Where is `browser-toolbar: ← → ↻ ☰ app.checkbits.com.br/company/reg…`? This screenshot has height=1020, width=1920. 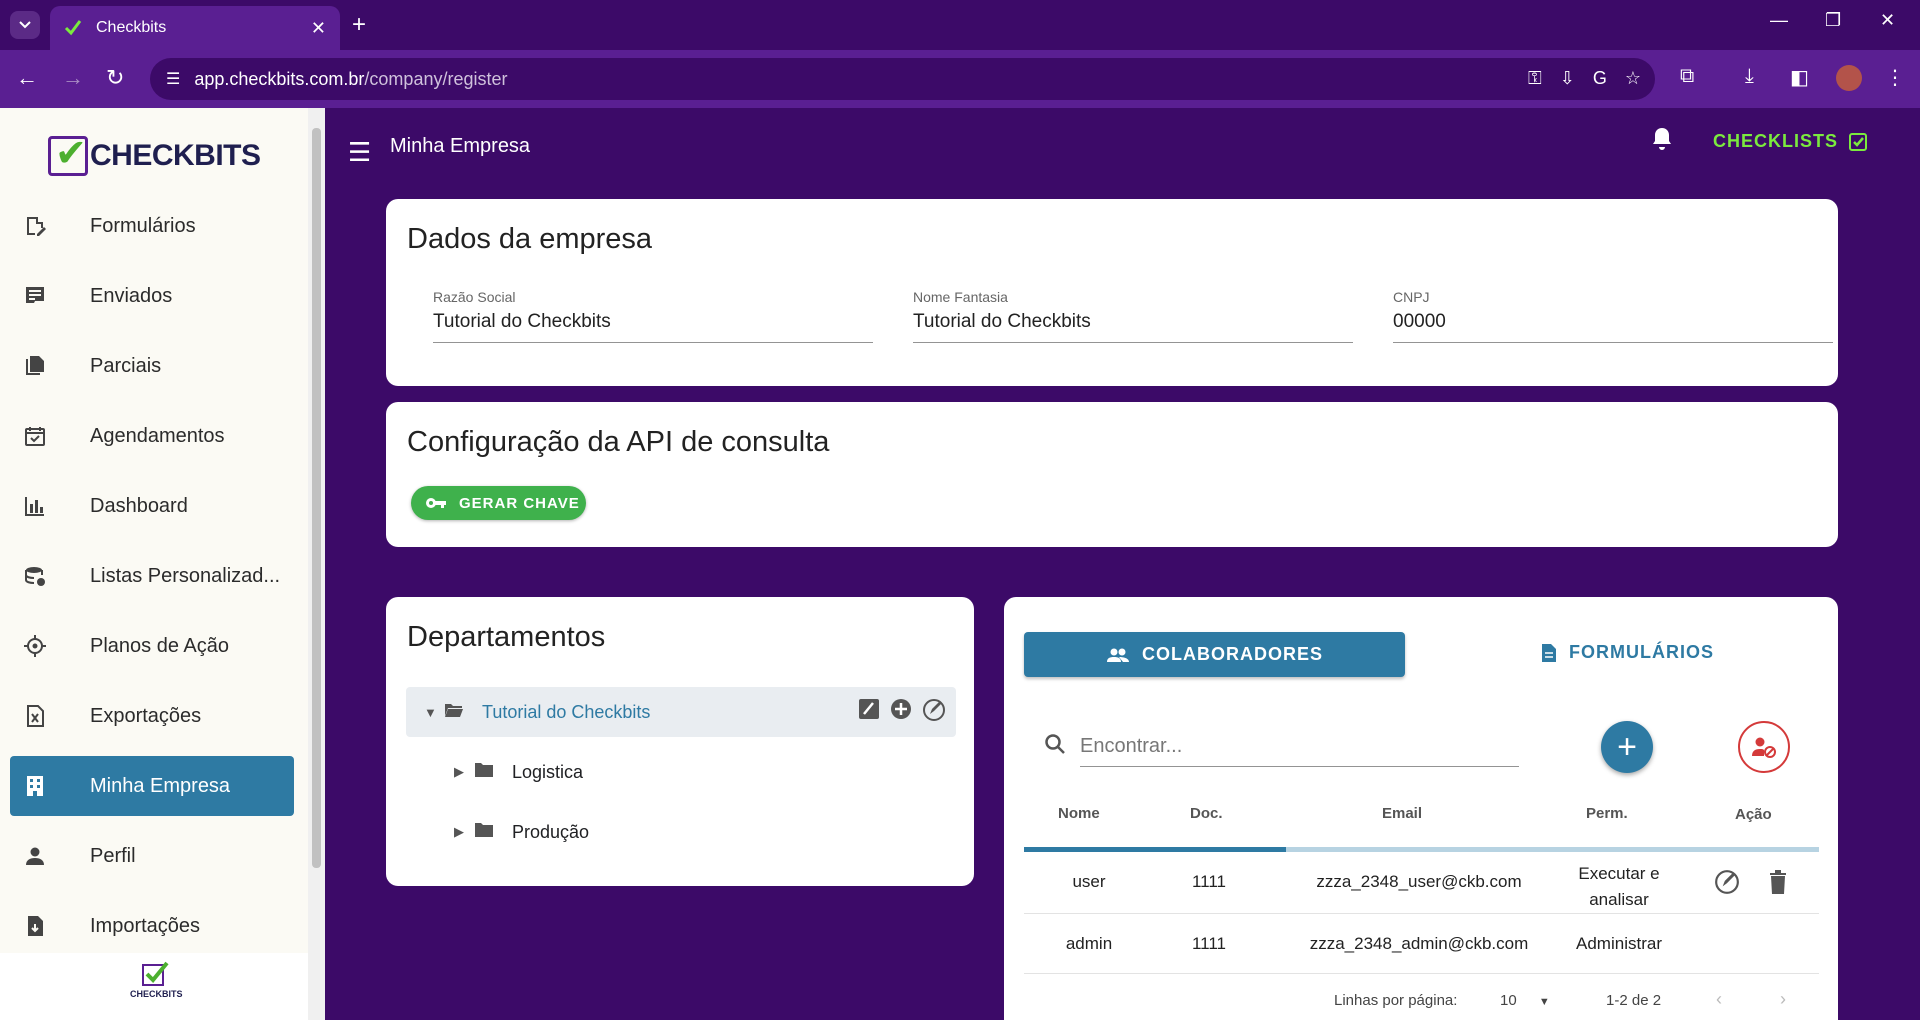 browser-toolbar: ← → ↻ ☰ app.checkbits.com.br/company/reg… is located at coordinates (960, 79).